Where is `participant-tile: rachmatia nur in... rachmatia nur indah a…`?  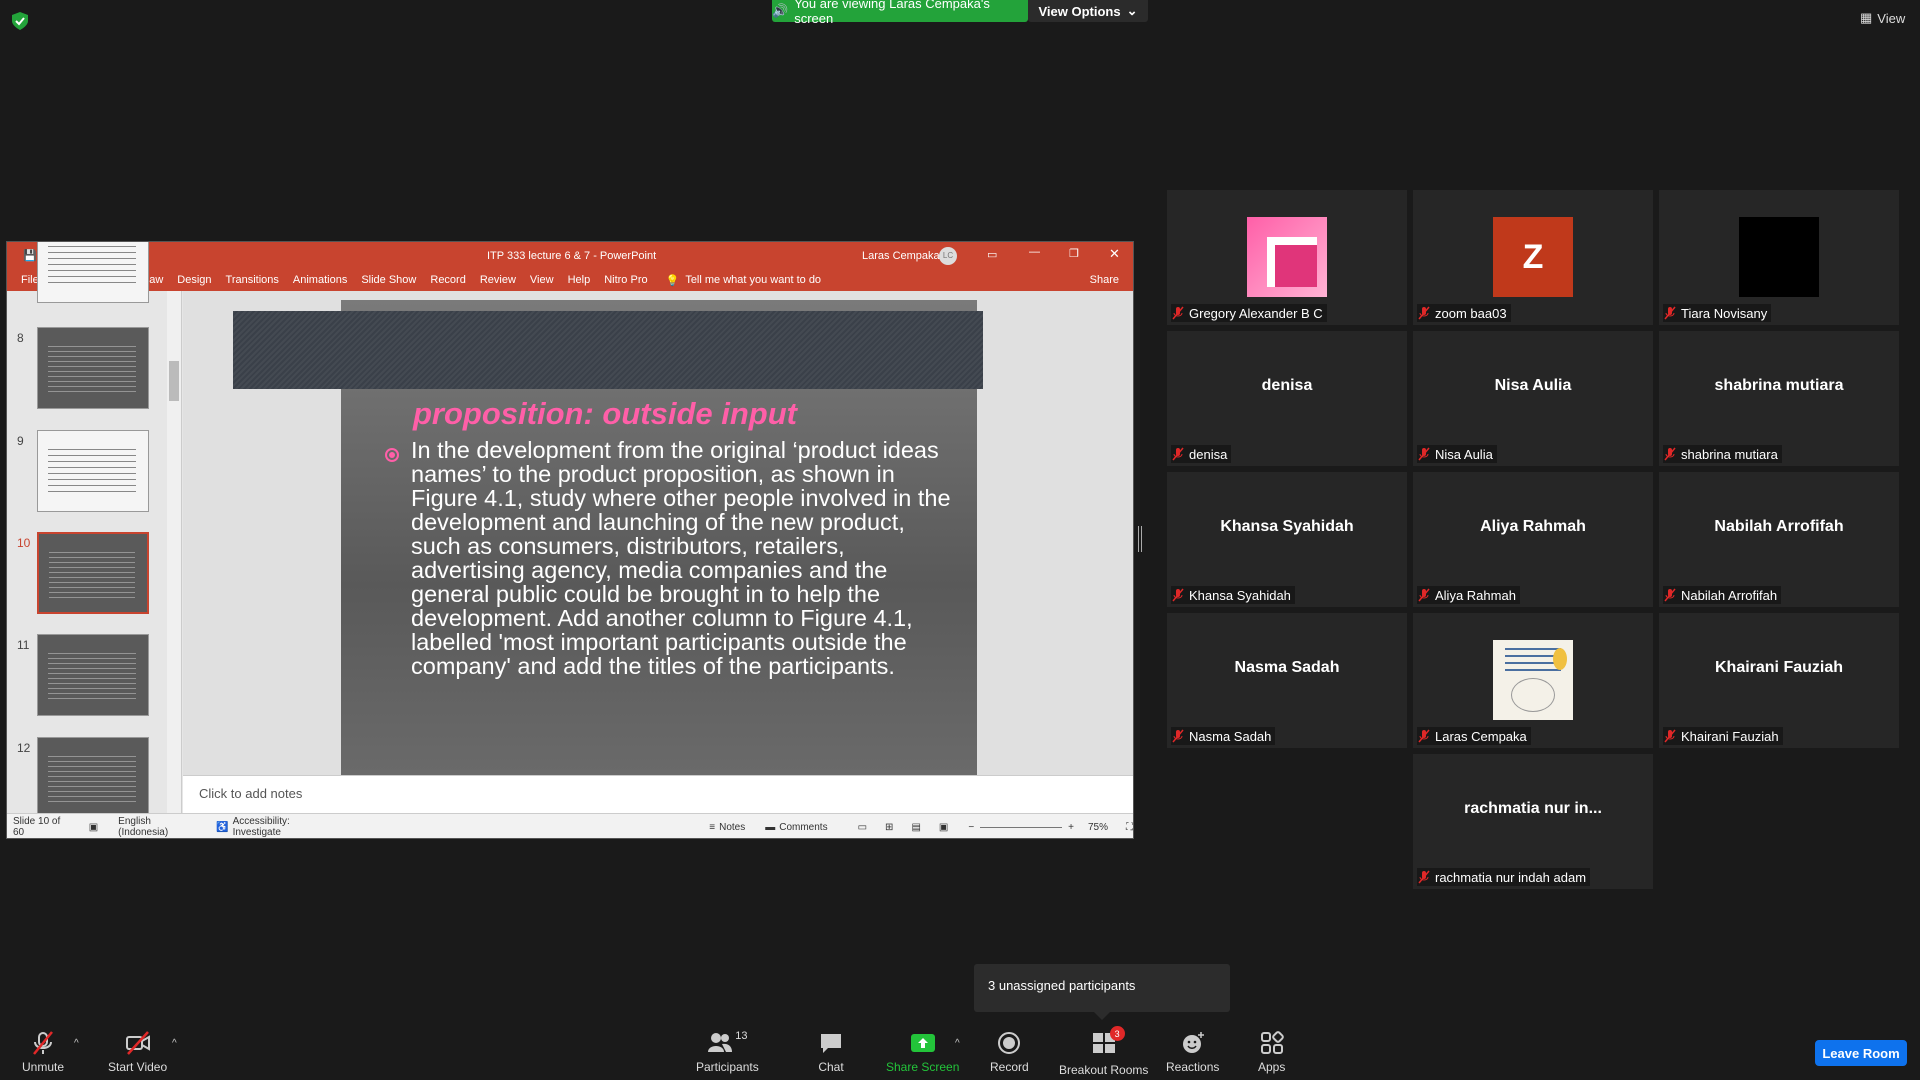
participant-tile: rachmatia nur in... rachmatia nur indah a… is located at coordinates (1533, 821).